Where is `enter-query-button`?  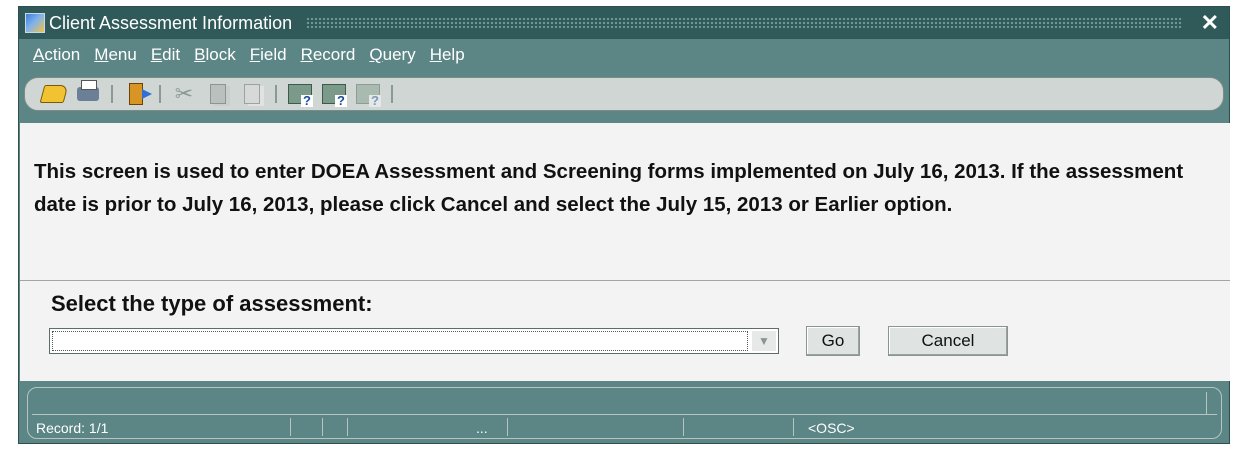
enter-query-button is located at coordinates (300, 94).